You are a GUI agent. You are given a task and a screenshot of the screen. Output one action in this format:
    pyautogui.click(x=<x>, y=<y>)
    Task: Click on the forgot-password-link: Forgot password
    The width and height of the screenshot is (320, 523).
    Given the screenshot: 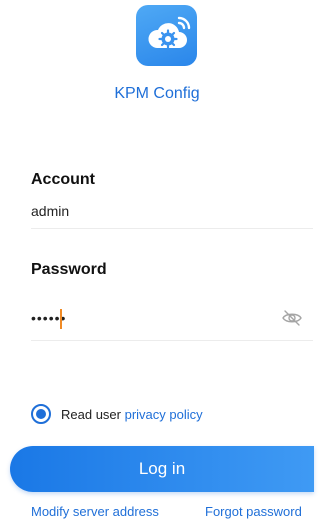 What is the action you would take?
    pyautogui.click(x=253, y=511)
    